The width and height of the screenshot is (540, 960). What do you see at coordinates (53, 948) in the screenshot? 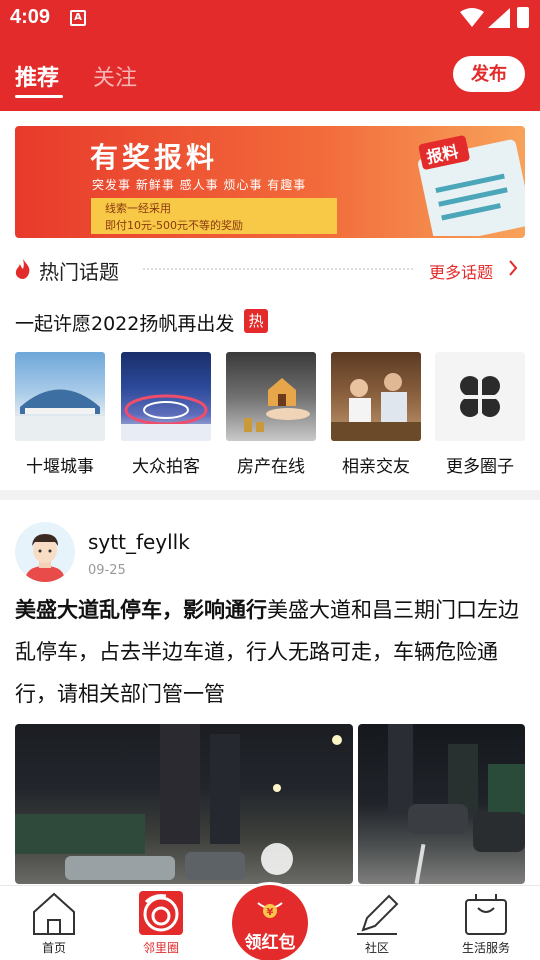
I see `nav-label: 首页` at bounding box center [53, 948].